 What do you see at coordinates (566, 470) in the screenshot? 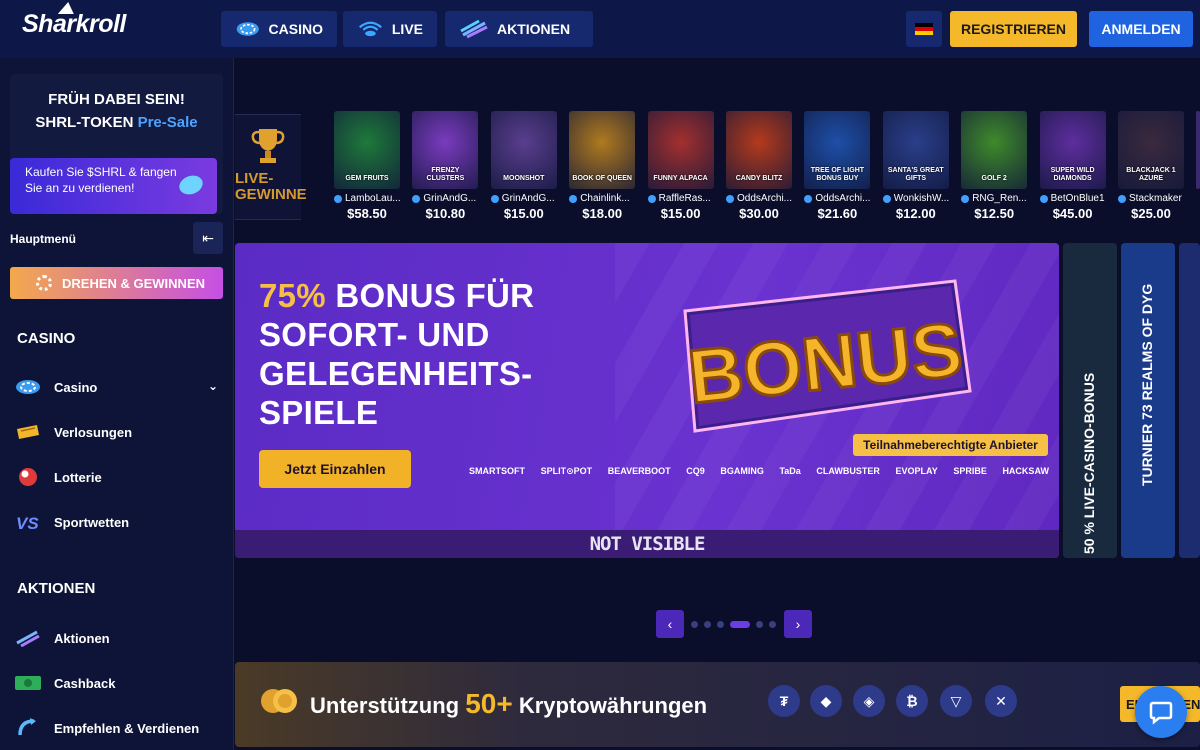
I see `provider-logo: SPLIT⊙POT` at bounding box center [566, 470].